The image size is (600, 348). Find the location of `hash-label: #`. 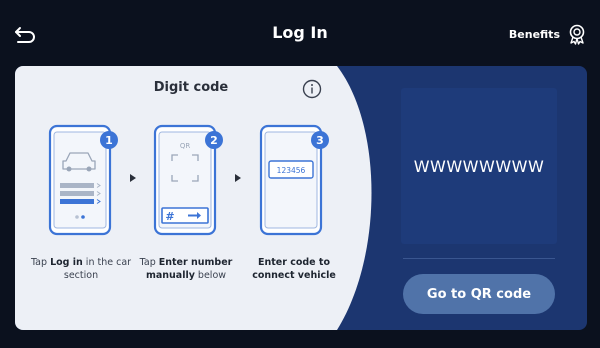

hash-label: # is located at coordinates (169, 216).